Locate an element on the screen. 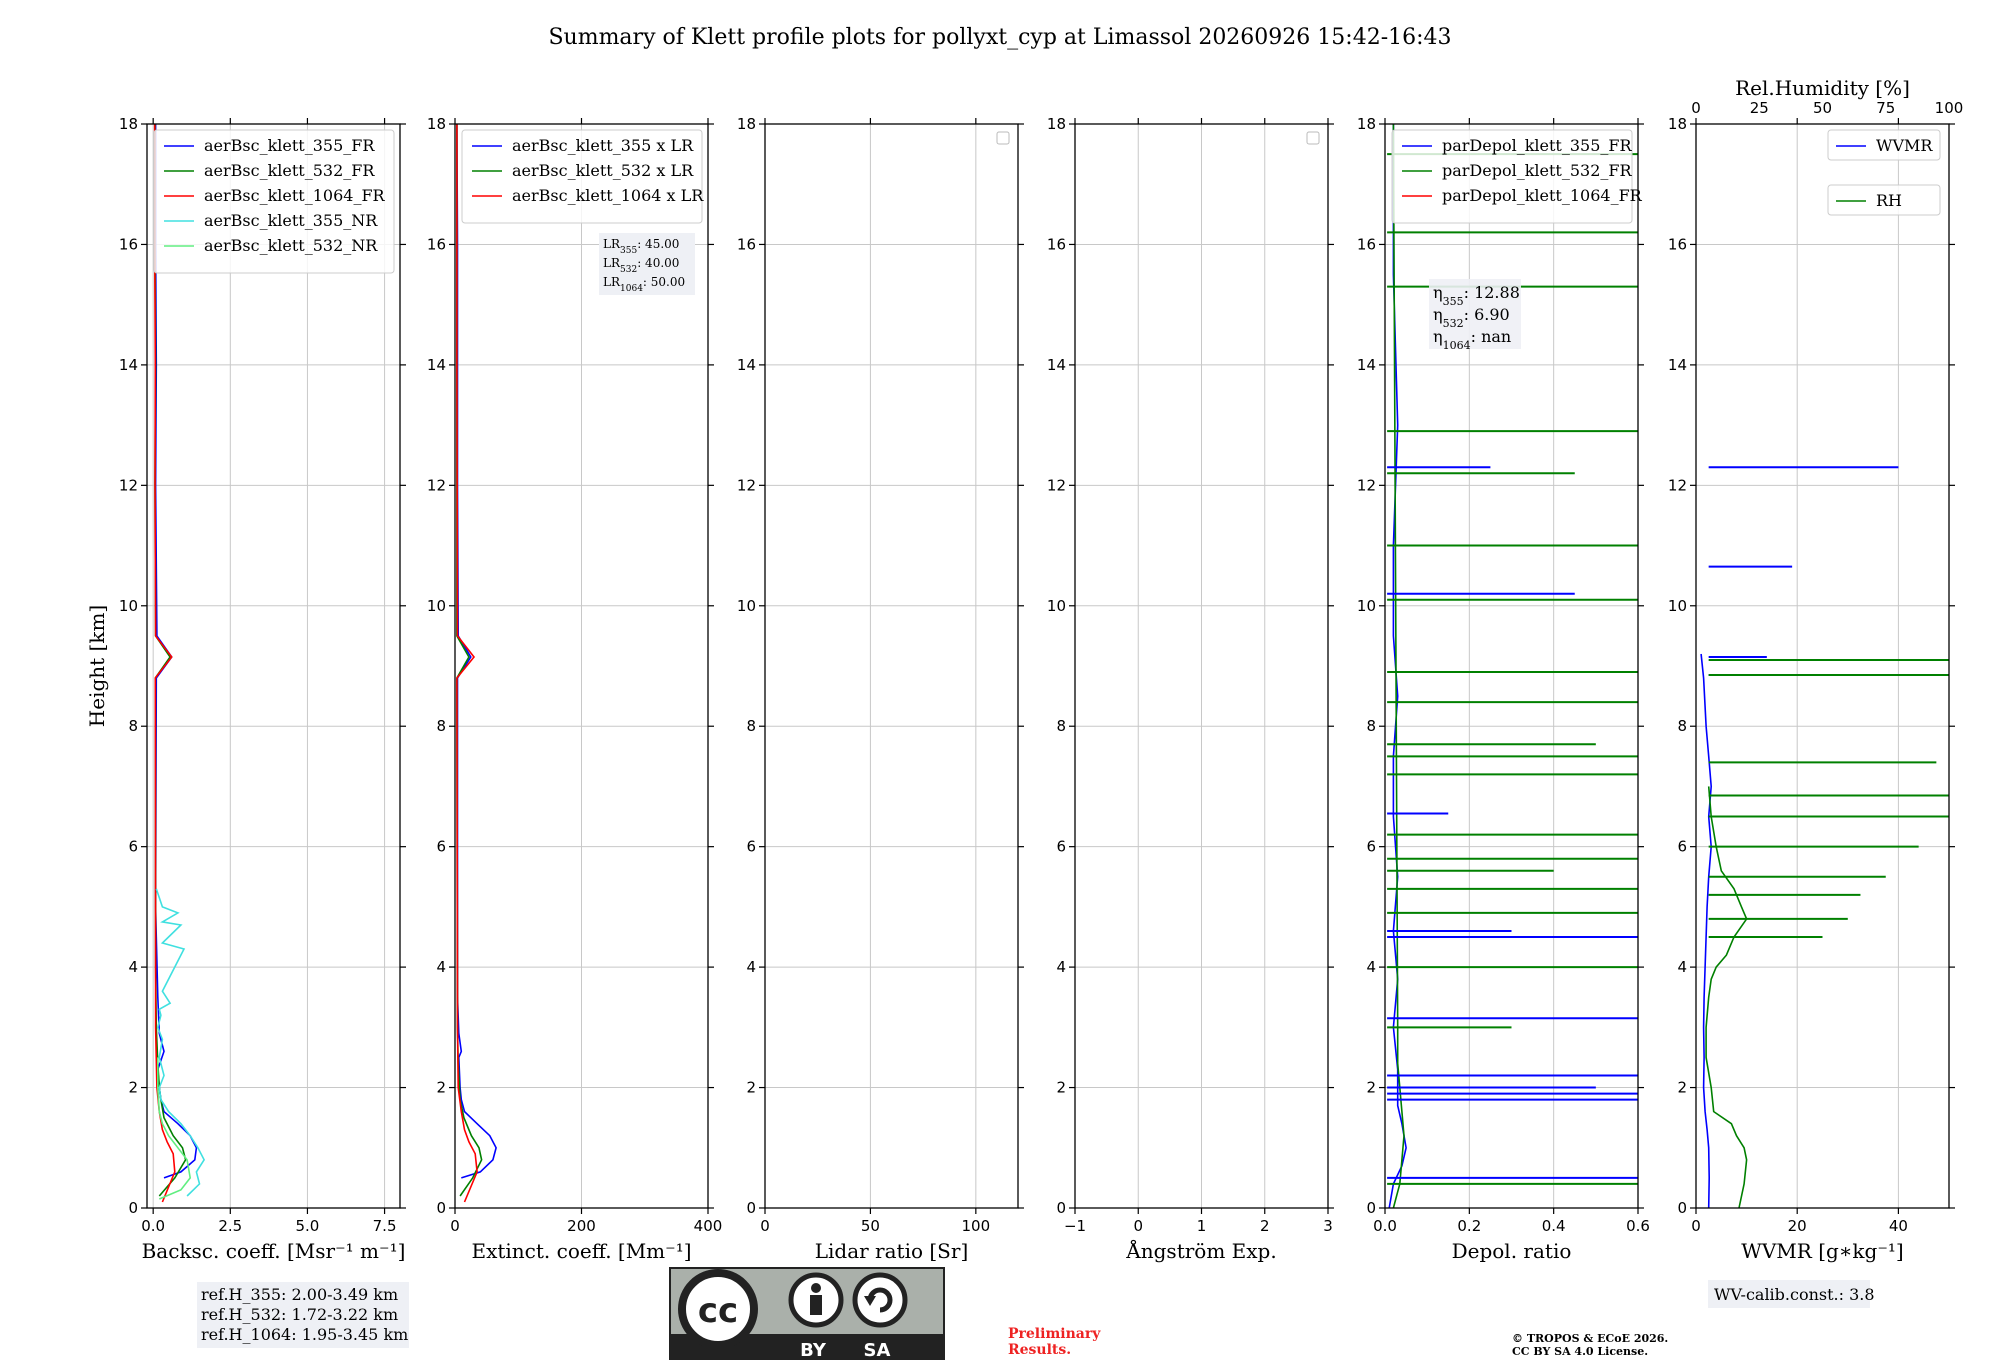 The height and width of the screenshot is (1360, 2000). x-tick-label: 400 is located at coordinates (708, 1226).